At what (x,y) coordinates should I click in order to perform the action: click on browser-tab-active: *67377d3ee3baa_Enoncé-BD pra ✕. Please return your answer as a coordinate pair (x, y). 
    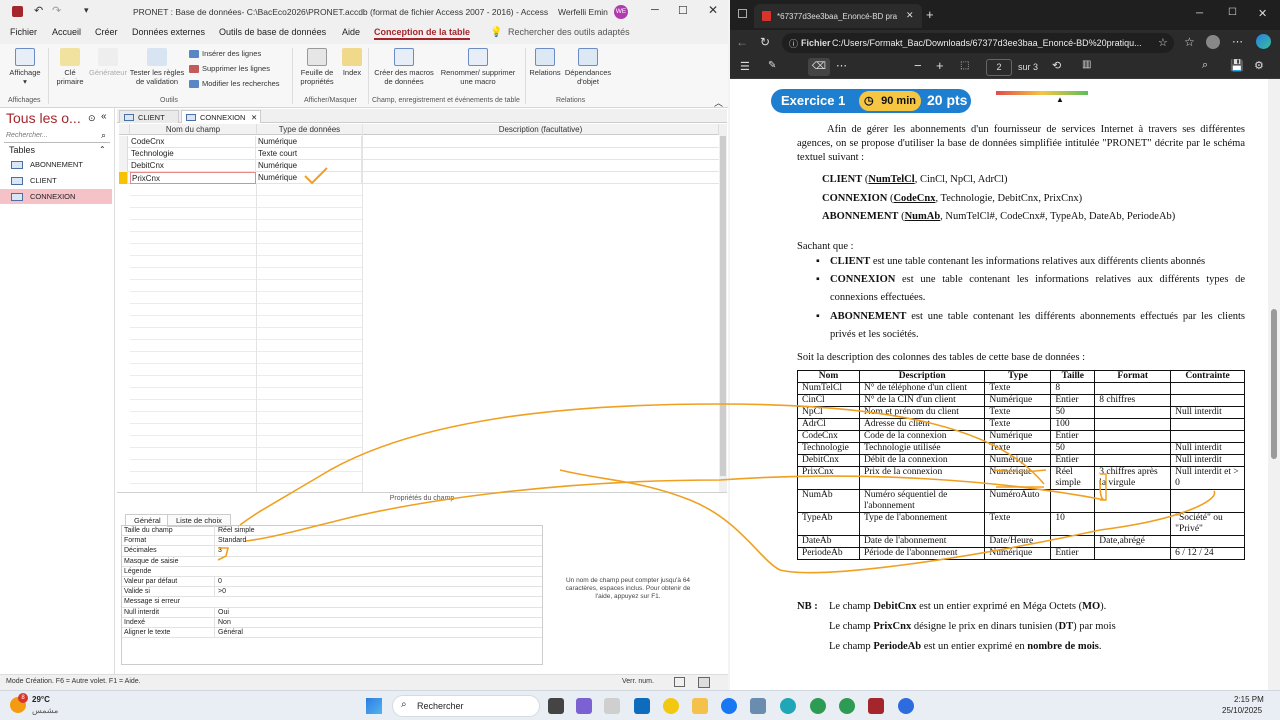
    Looking at the image, I should click on (838, 16).